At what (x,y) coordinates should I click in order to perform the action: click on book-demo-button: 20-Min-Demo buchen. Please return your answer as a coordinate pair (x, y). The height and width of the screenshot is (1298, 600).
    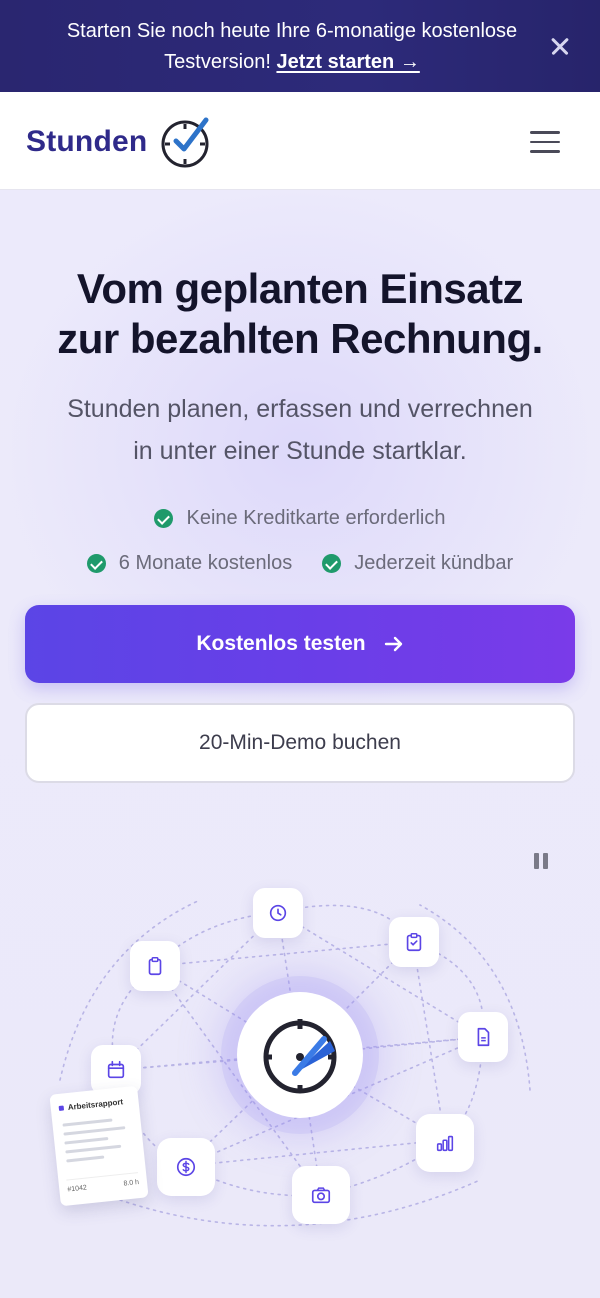
    Looking at the image, I should click on (300, 743).